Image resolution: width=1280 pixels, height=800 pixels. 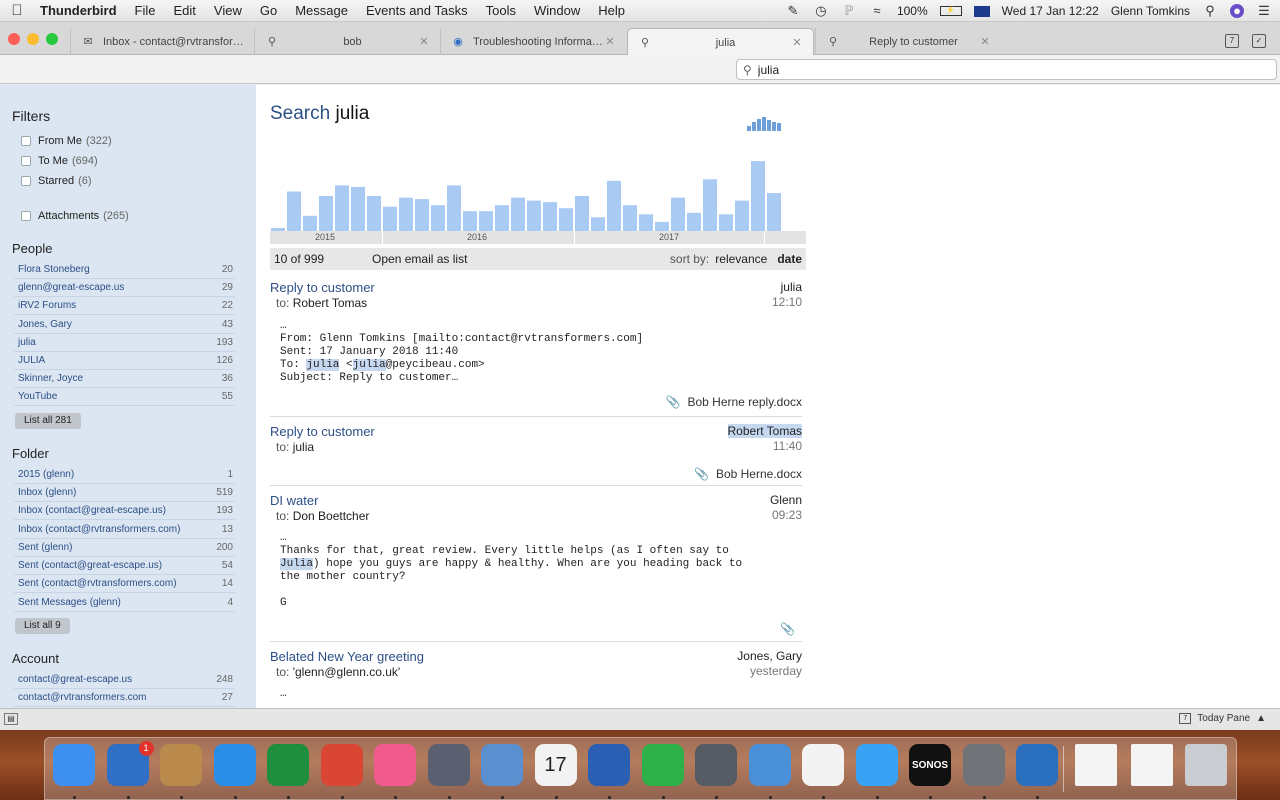 I want to click on calendar-dock-icon: 17, so click(x=555, y=765).